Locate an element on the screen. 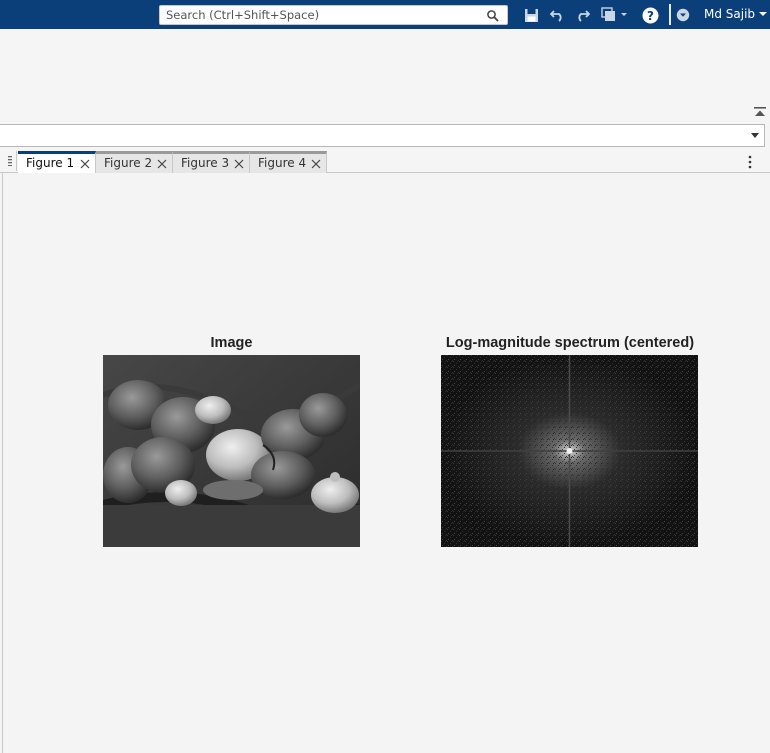  tab-label: Figure 1 is located at coordinates (50, 163).